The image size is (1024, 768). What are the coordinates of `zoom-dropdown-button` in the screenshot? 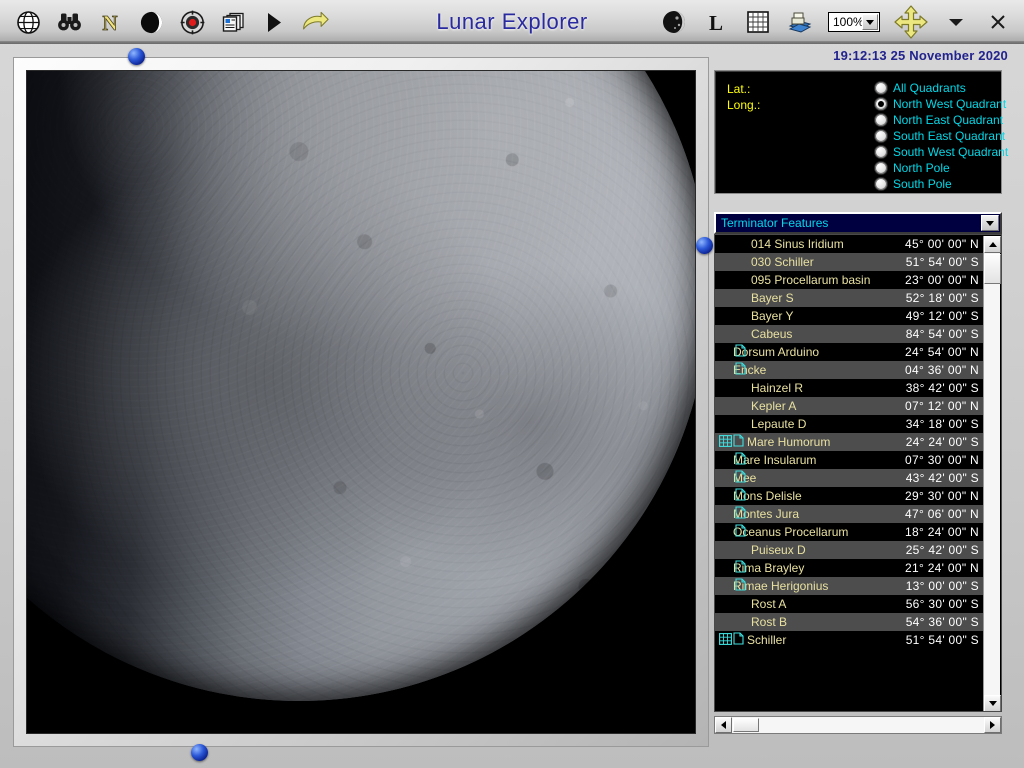 It's located at (870, 22).